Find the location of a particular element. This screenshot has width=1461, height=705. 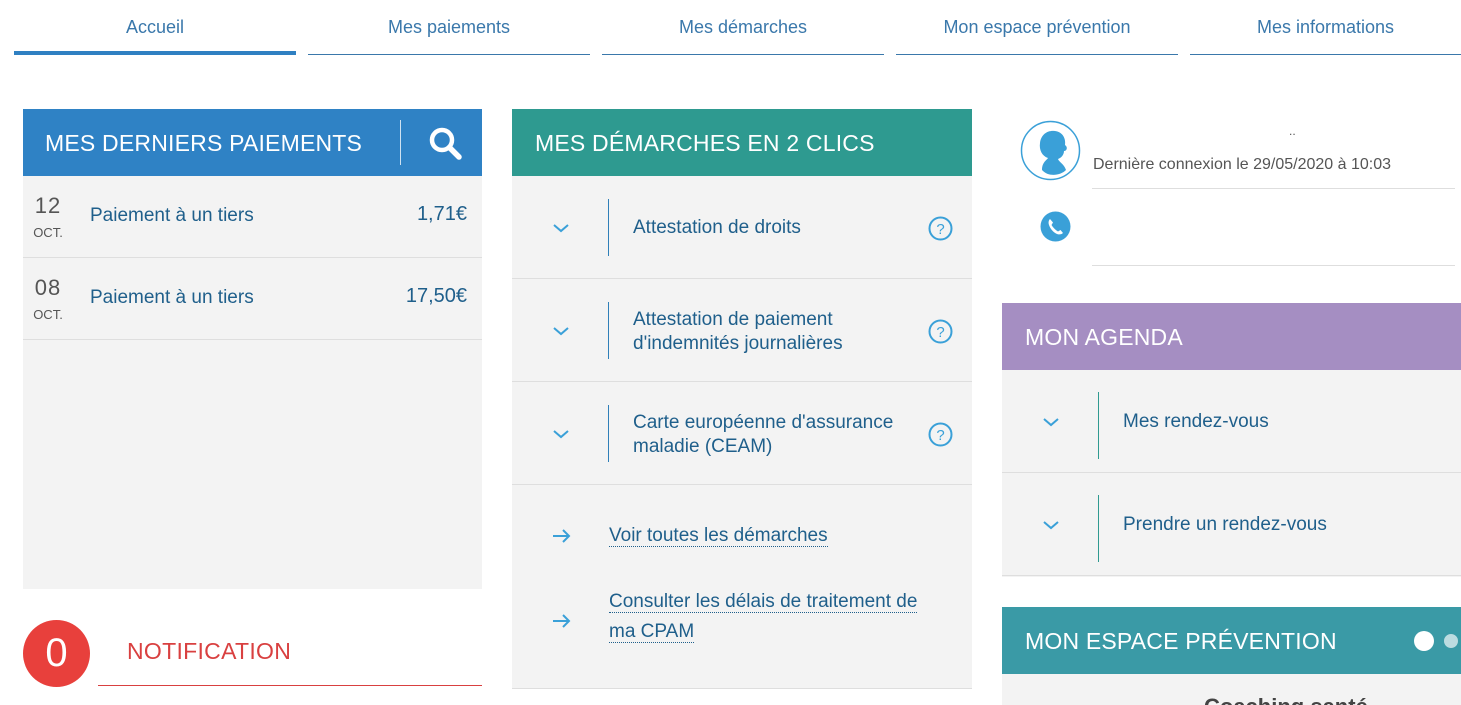

payments-header: MES DERNIERS PAIEMENTS is located at coordinates (252, 142).